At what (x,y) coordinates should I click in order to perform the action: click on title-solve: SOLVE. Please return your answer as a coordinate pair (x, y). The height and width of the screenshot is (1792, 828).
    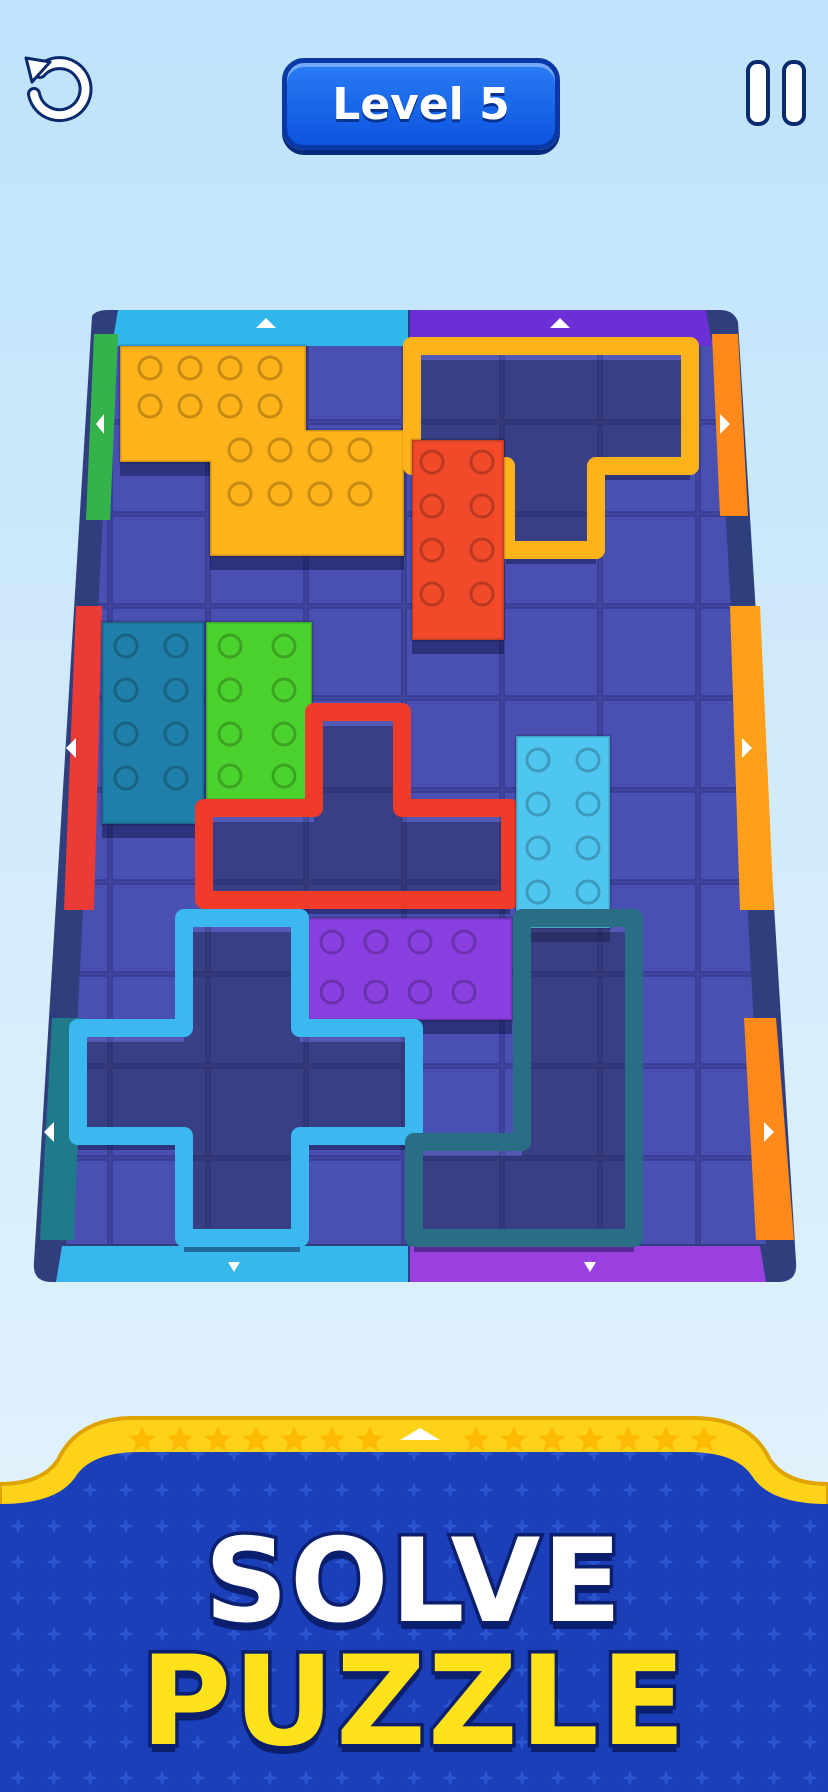
    Looking at the image, I should click on (413, 1581).